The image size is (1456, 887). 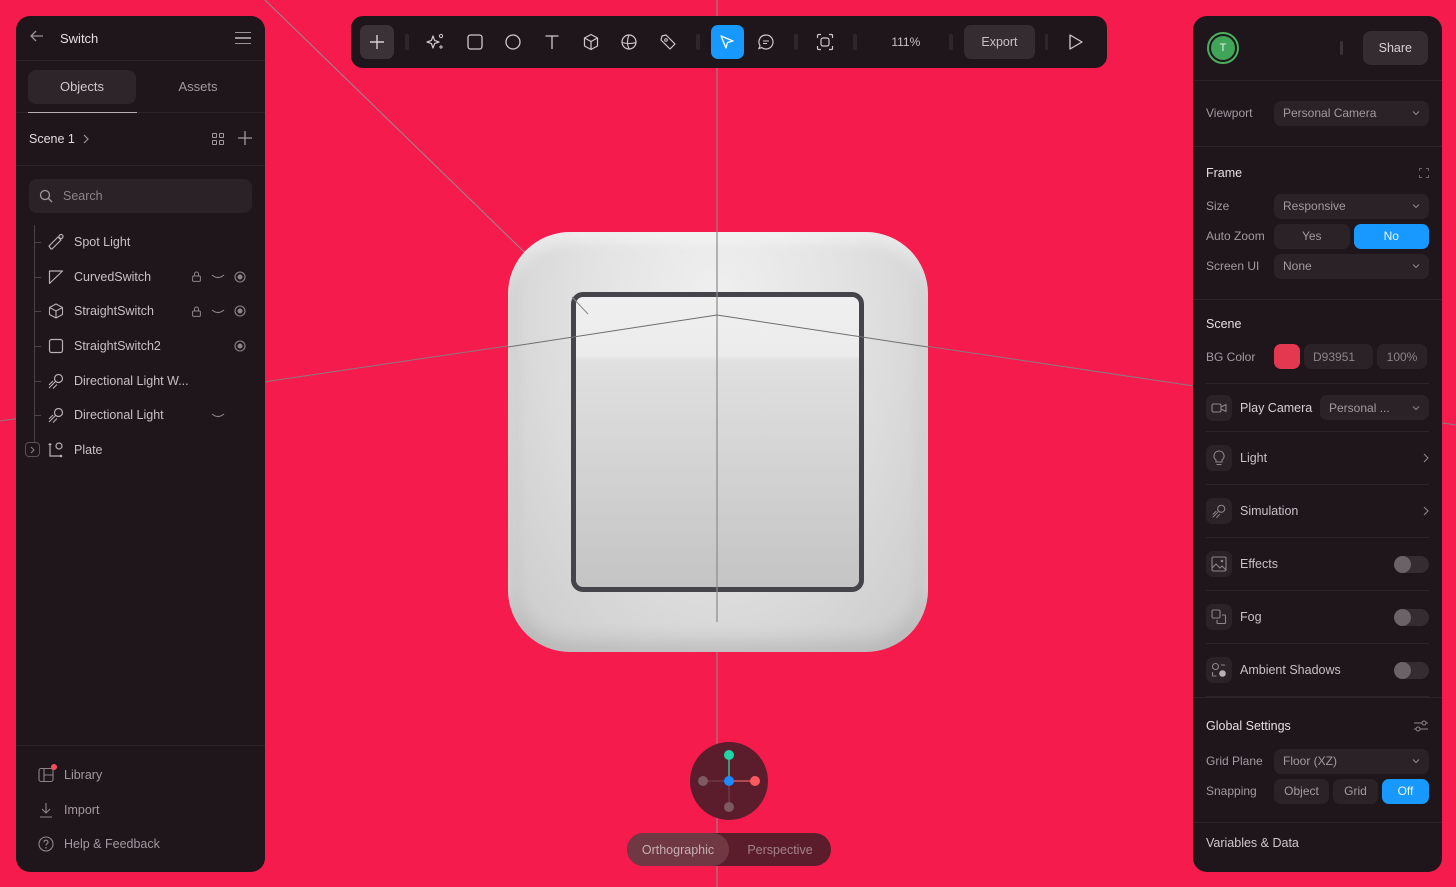 What do you see at coordinates (766, 42) in the screenshot?
I see `comment-tool-button` at bounding box center [766, 42].